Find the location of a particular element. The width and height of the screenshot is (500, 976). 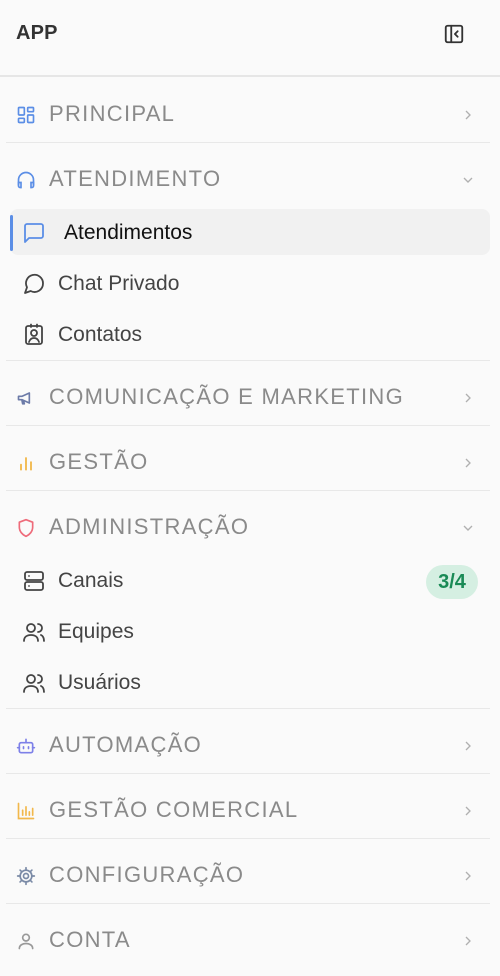

panel-collapse-icon is located at coordinates (454, 34).